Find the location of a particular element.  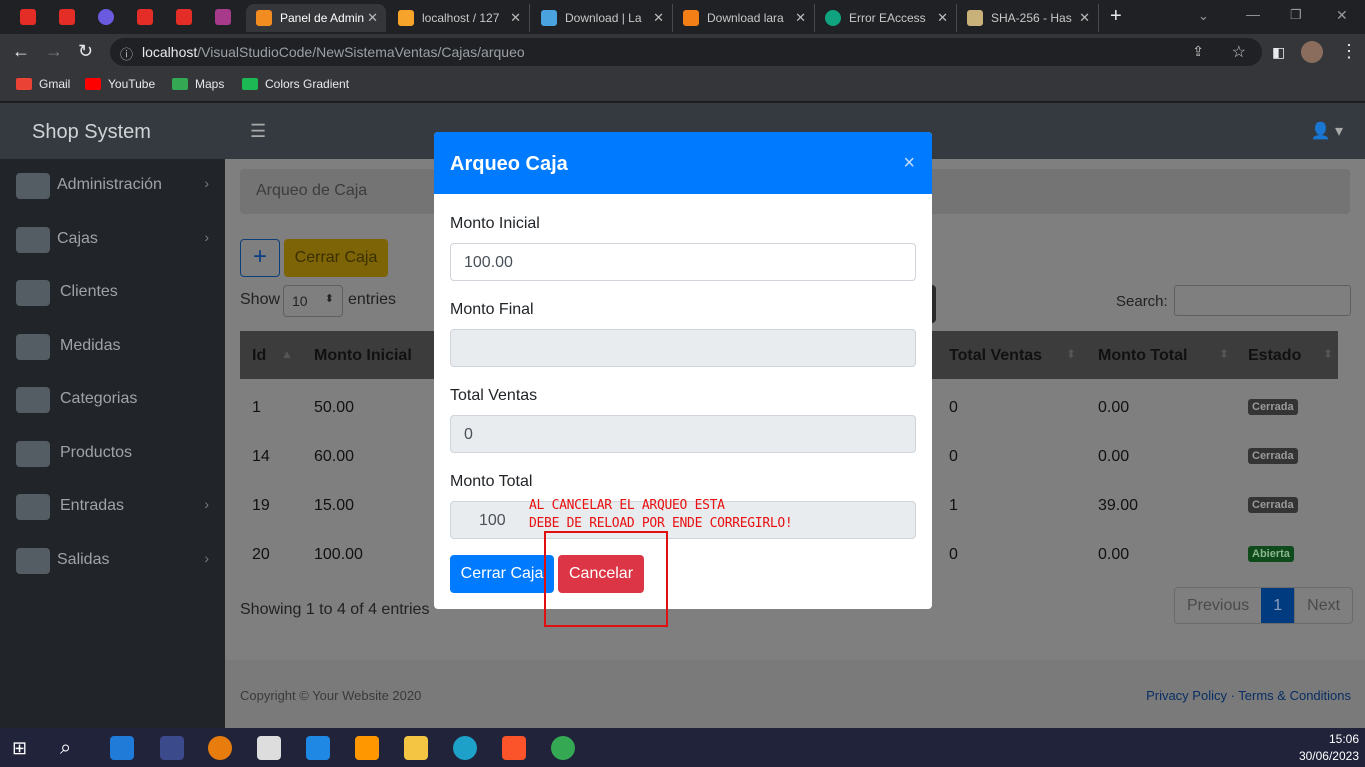

search-label: Search: is located at coordinates (1142, 301).